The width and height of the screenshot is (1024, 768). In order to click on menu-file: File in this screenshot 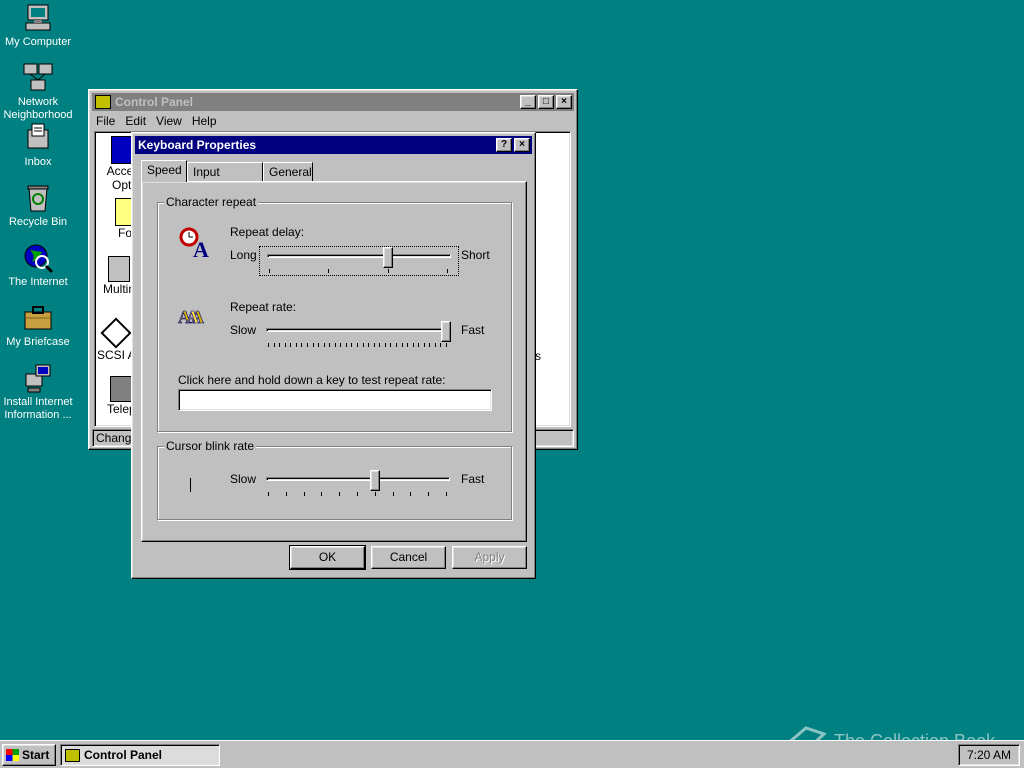, I will do `click(105, 121)`.